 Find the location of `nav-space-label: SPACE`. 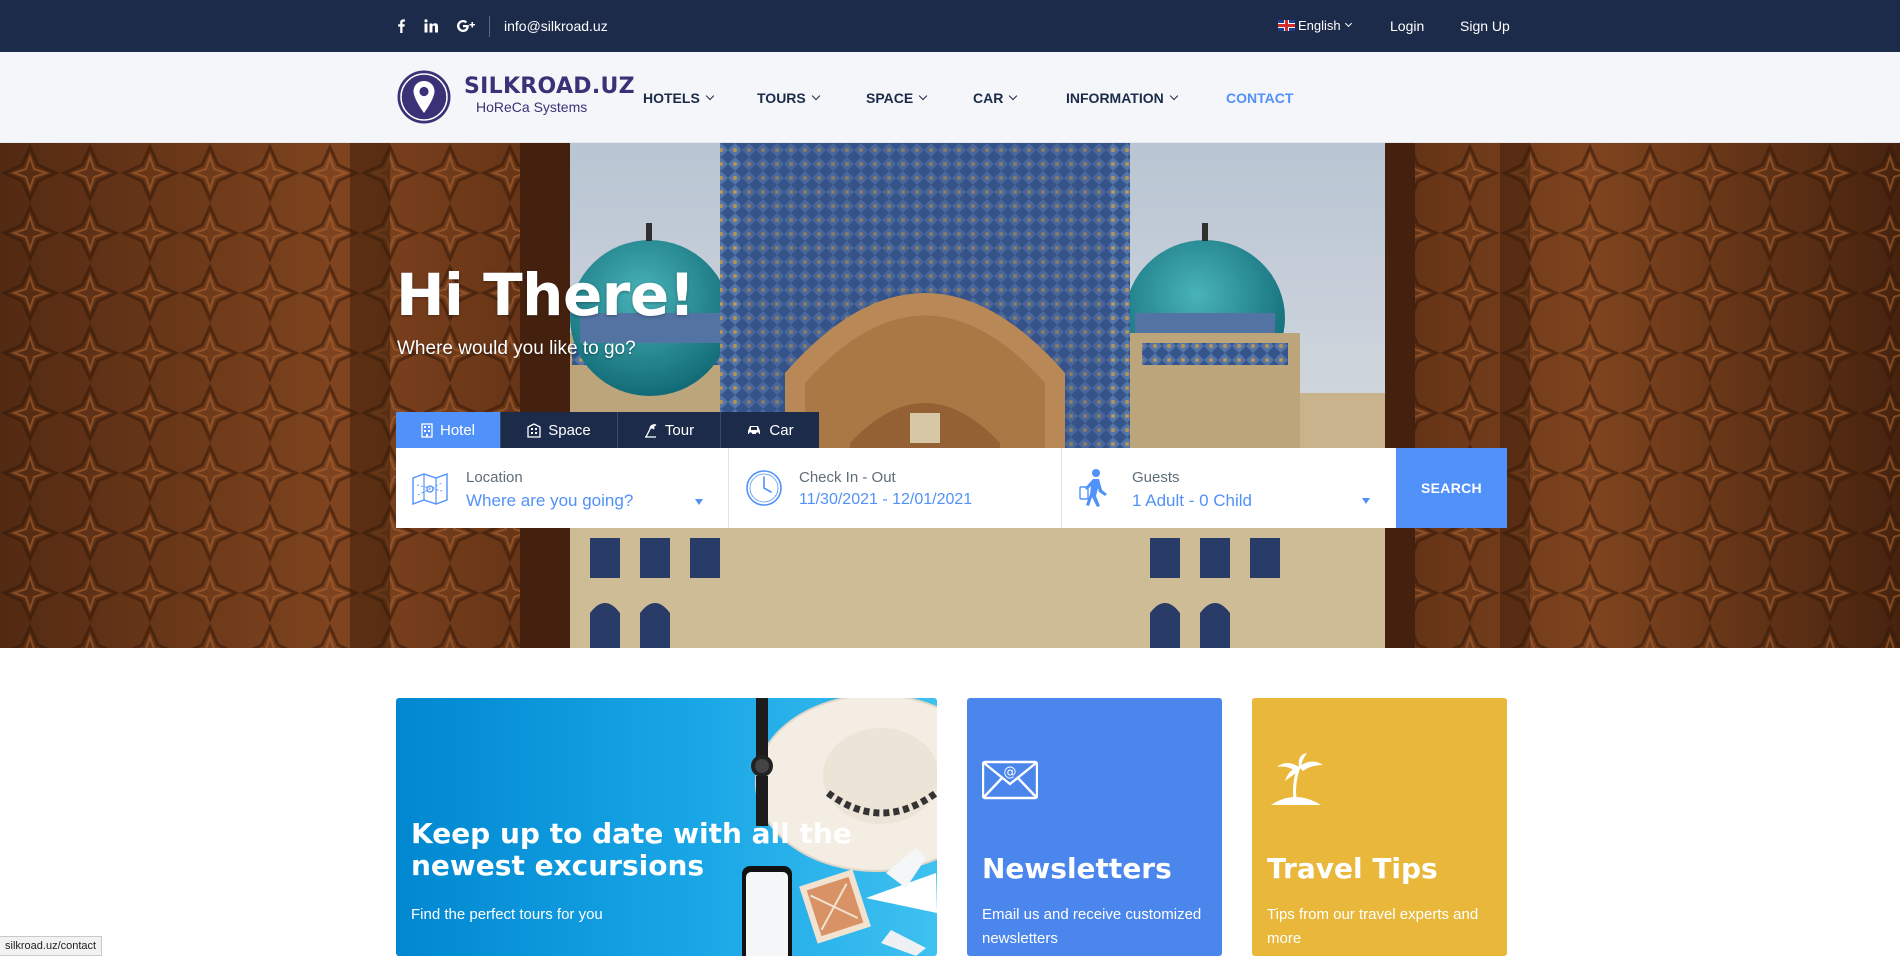

nav-space-label: SPACE is located at coordinates (890, 98).